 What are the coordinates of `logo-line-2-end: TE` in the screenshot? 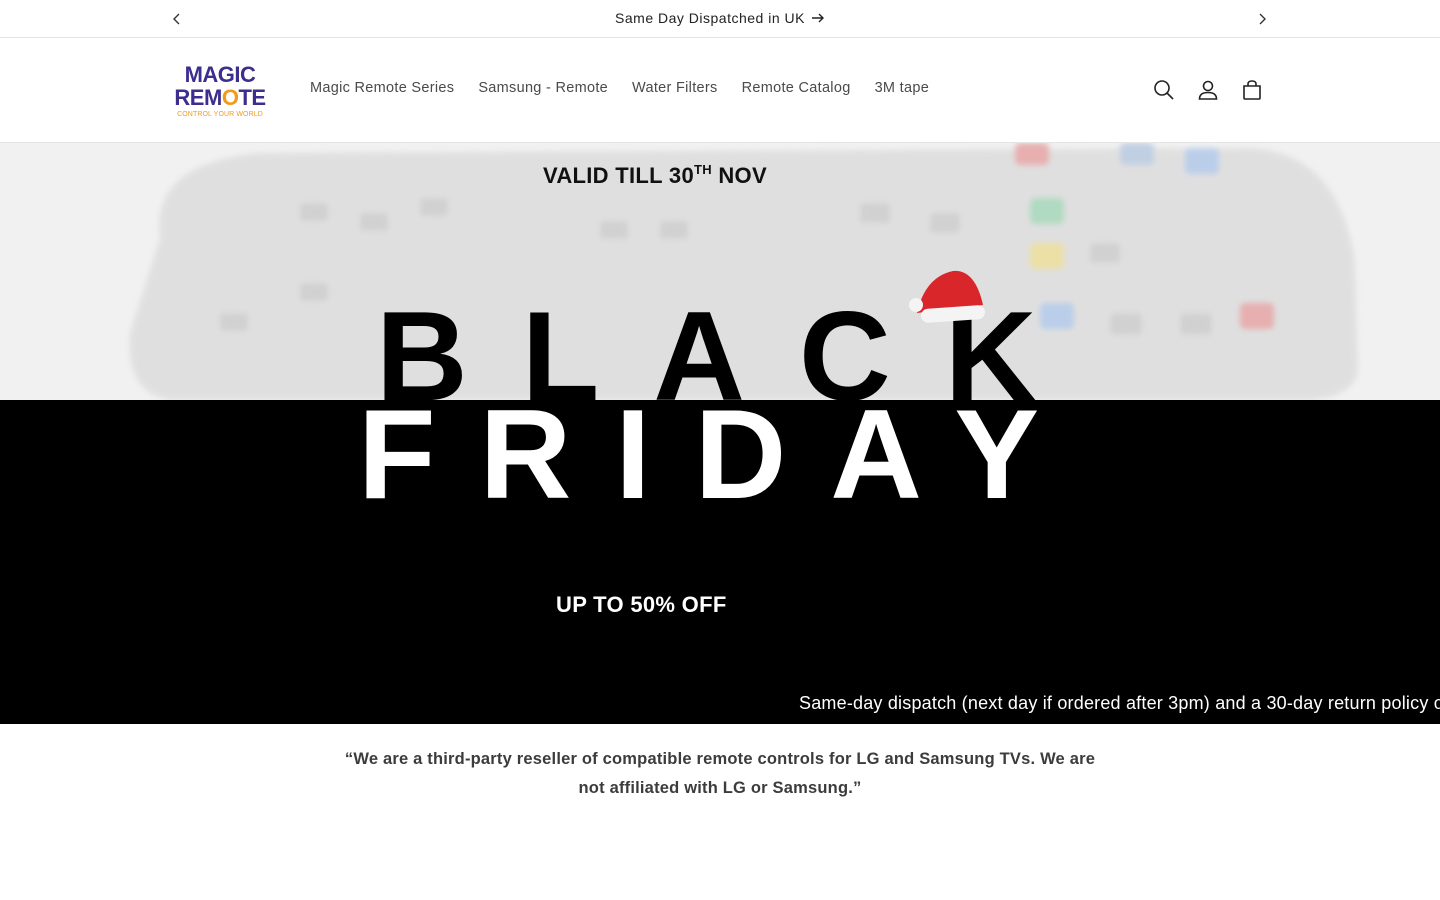 It's located at (252, 97).